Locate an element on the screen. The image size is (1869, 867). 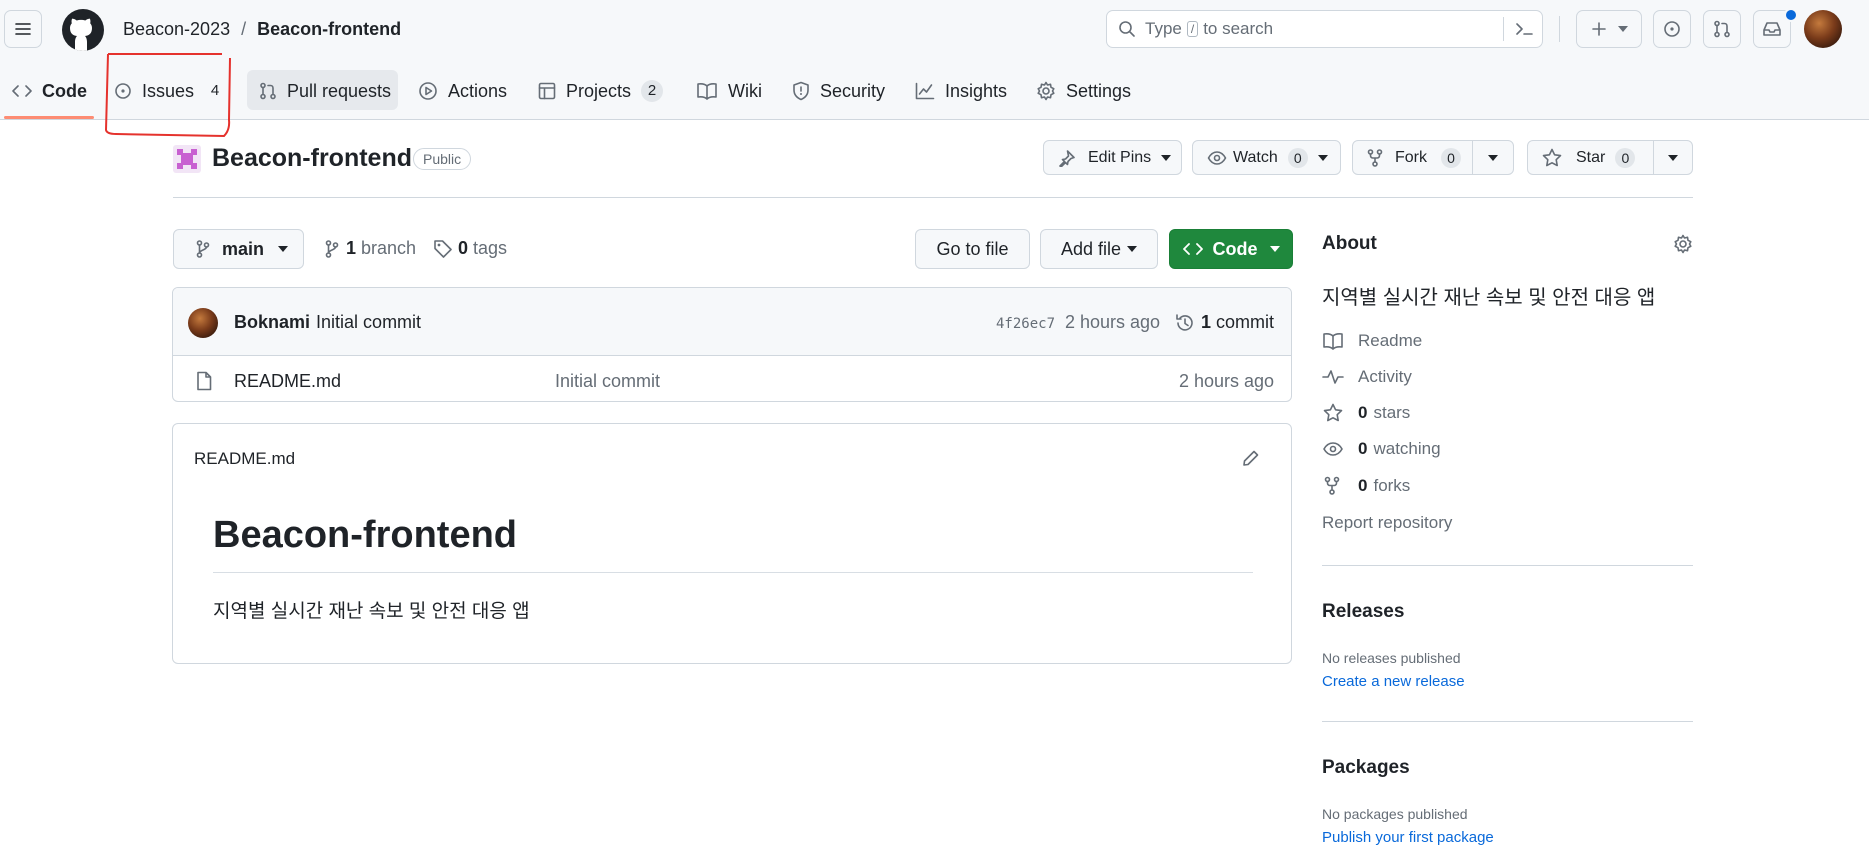
watching-link: 0 watching is located at coordinates (1381, 449).